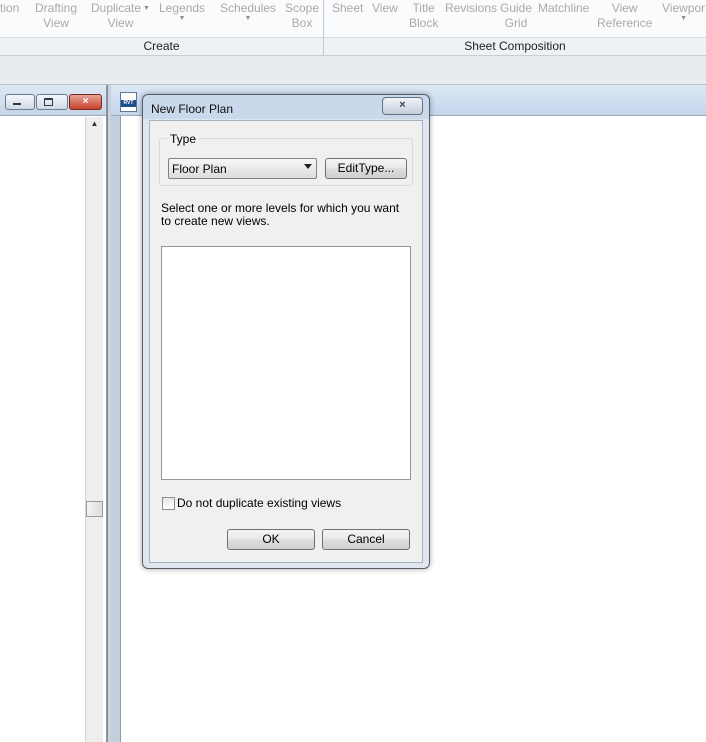 Image resolution: width=706 pixels, height=742 pixels. I want to click on document-frame-edge, so click(116, 429).